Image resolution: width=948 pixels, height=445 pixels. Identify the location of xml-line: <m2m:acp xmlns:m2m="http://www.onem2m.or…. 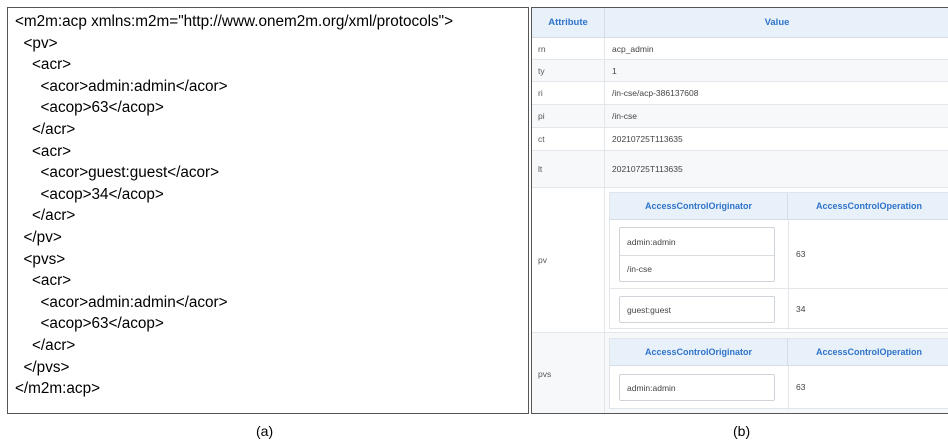
(234, 21).